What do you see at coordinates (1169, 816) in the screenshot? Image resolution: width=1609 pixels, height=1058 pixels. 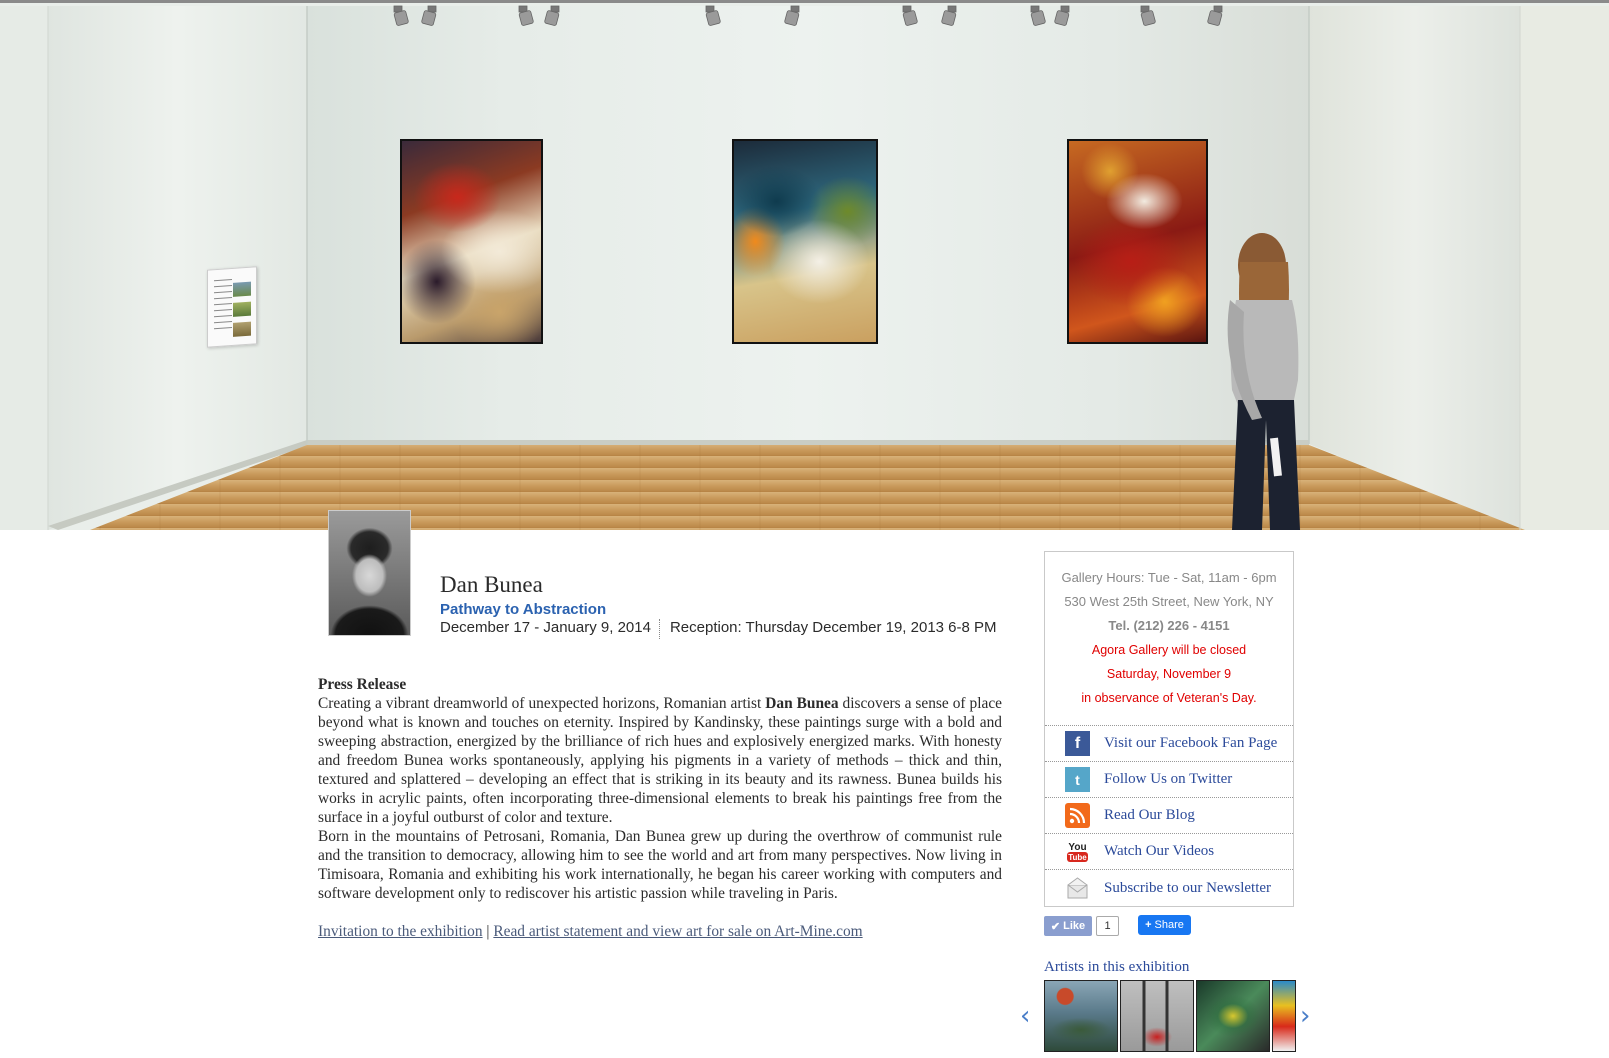 I see `blog-link: Read Our Blog` at bounding box center [1169, 816].